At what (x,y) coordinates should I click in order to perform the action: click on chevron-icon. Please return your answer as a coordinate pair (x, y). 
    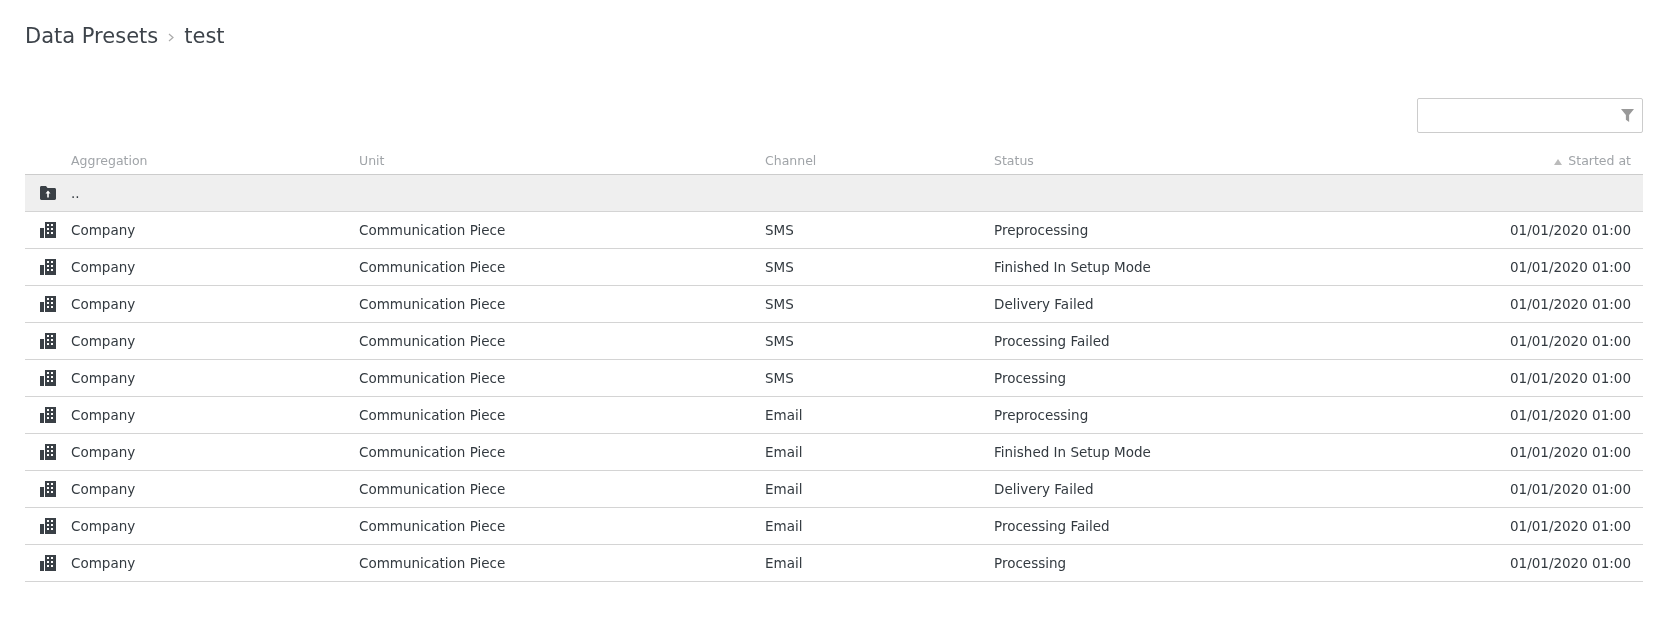
    Looking at the image, I should click on (171, 37).